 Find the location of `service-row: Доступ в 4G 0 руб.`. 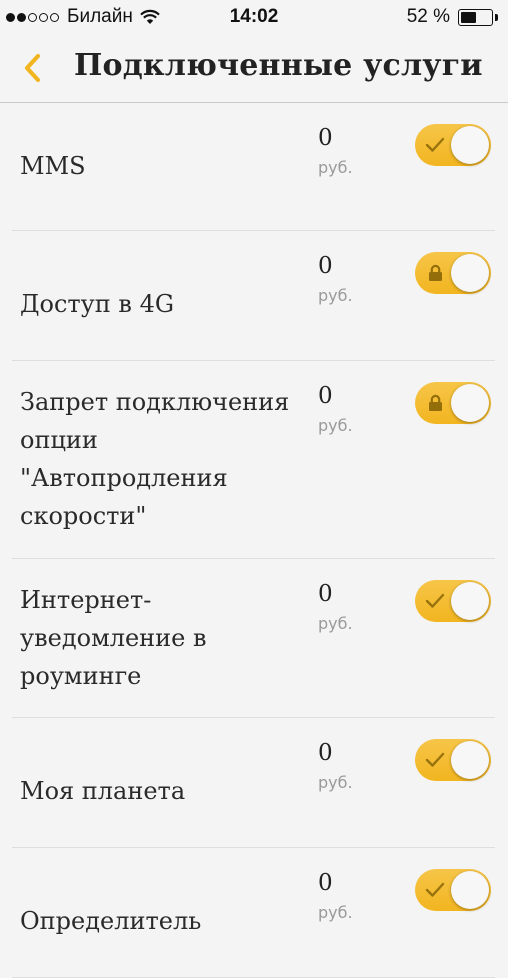

service-row: Доступ в 4G 0 руб. is located at coordinates (253, 296).